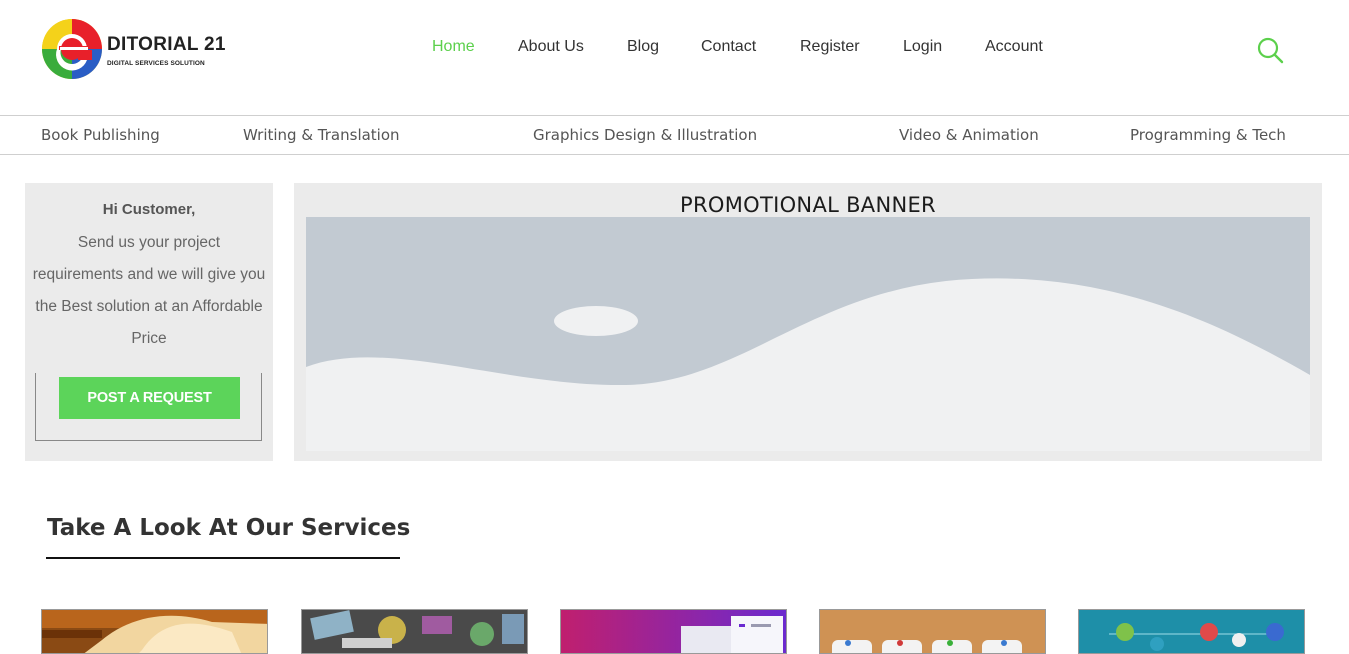 This screenshot has height=654, width=1349. I want to click on services-heading: Take A Look At Our Services, so click(229, 528).